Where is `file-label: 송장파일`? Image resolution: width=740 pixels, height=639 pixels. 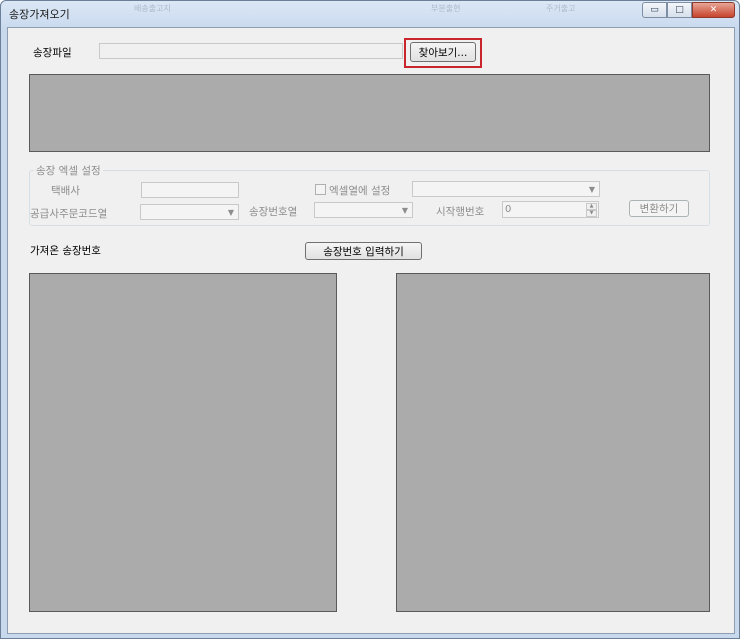 file-label: 송장파일 is located at coordinates (52, 53).